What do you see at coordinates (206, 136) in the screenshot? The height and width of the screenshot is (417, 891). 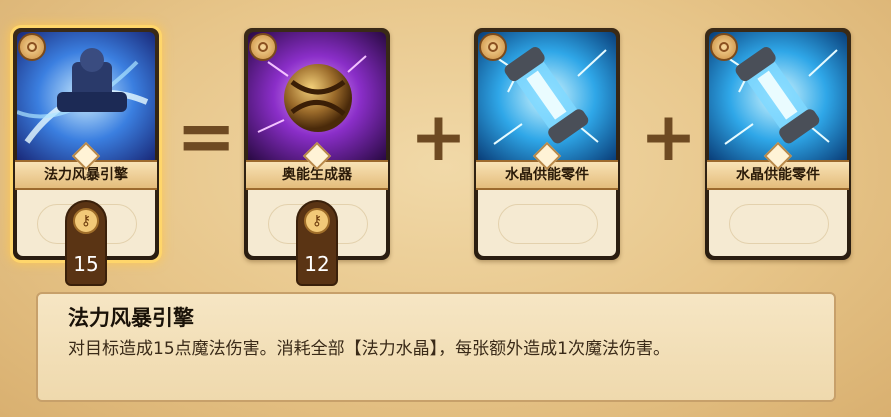 I see `equals-operator: =` at bounding box center [206, 136].